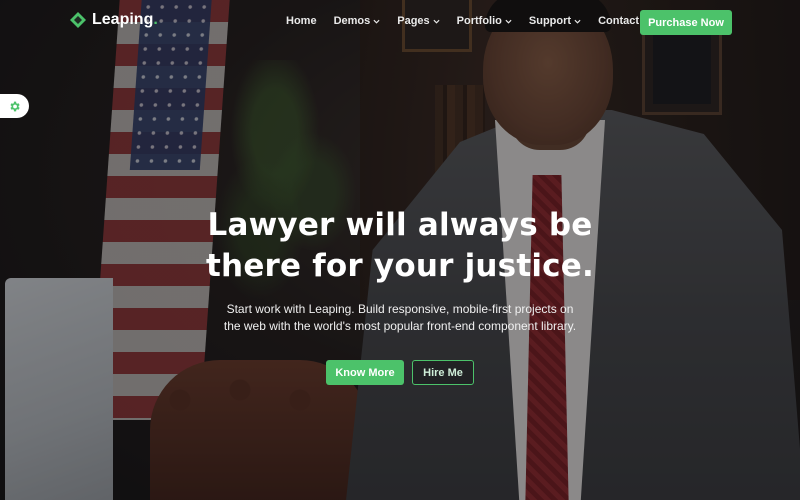 This screenshot has height=500, width=800. Describe the element at coordinates (618, 21) in the screenshot. I see `nav-item-contact: Contact` at that location.